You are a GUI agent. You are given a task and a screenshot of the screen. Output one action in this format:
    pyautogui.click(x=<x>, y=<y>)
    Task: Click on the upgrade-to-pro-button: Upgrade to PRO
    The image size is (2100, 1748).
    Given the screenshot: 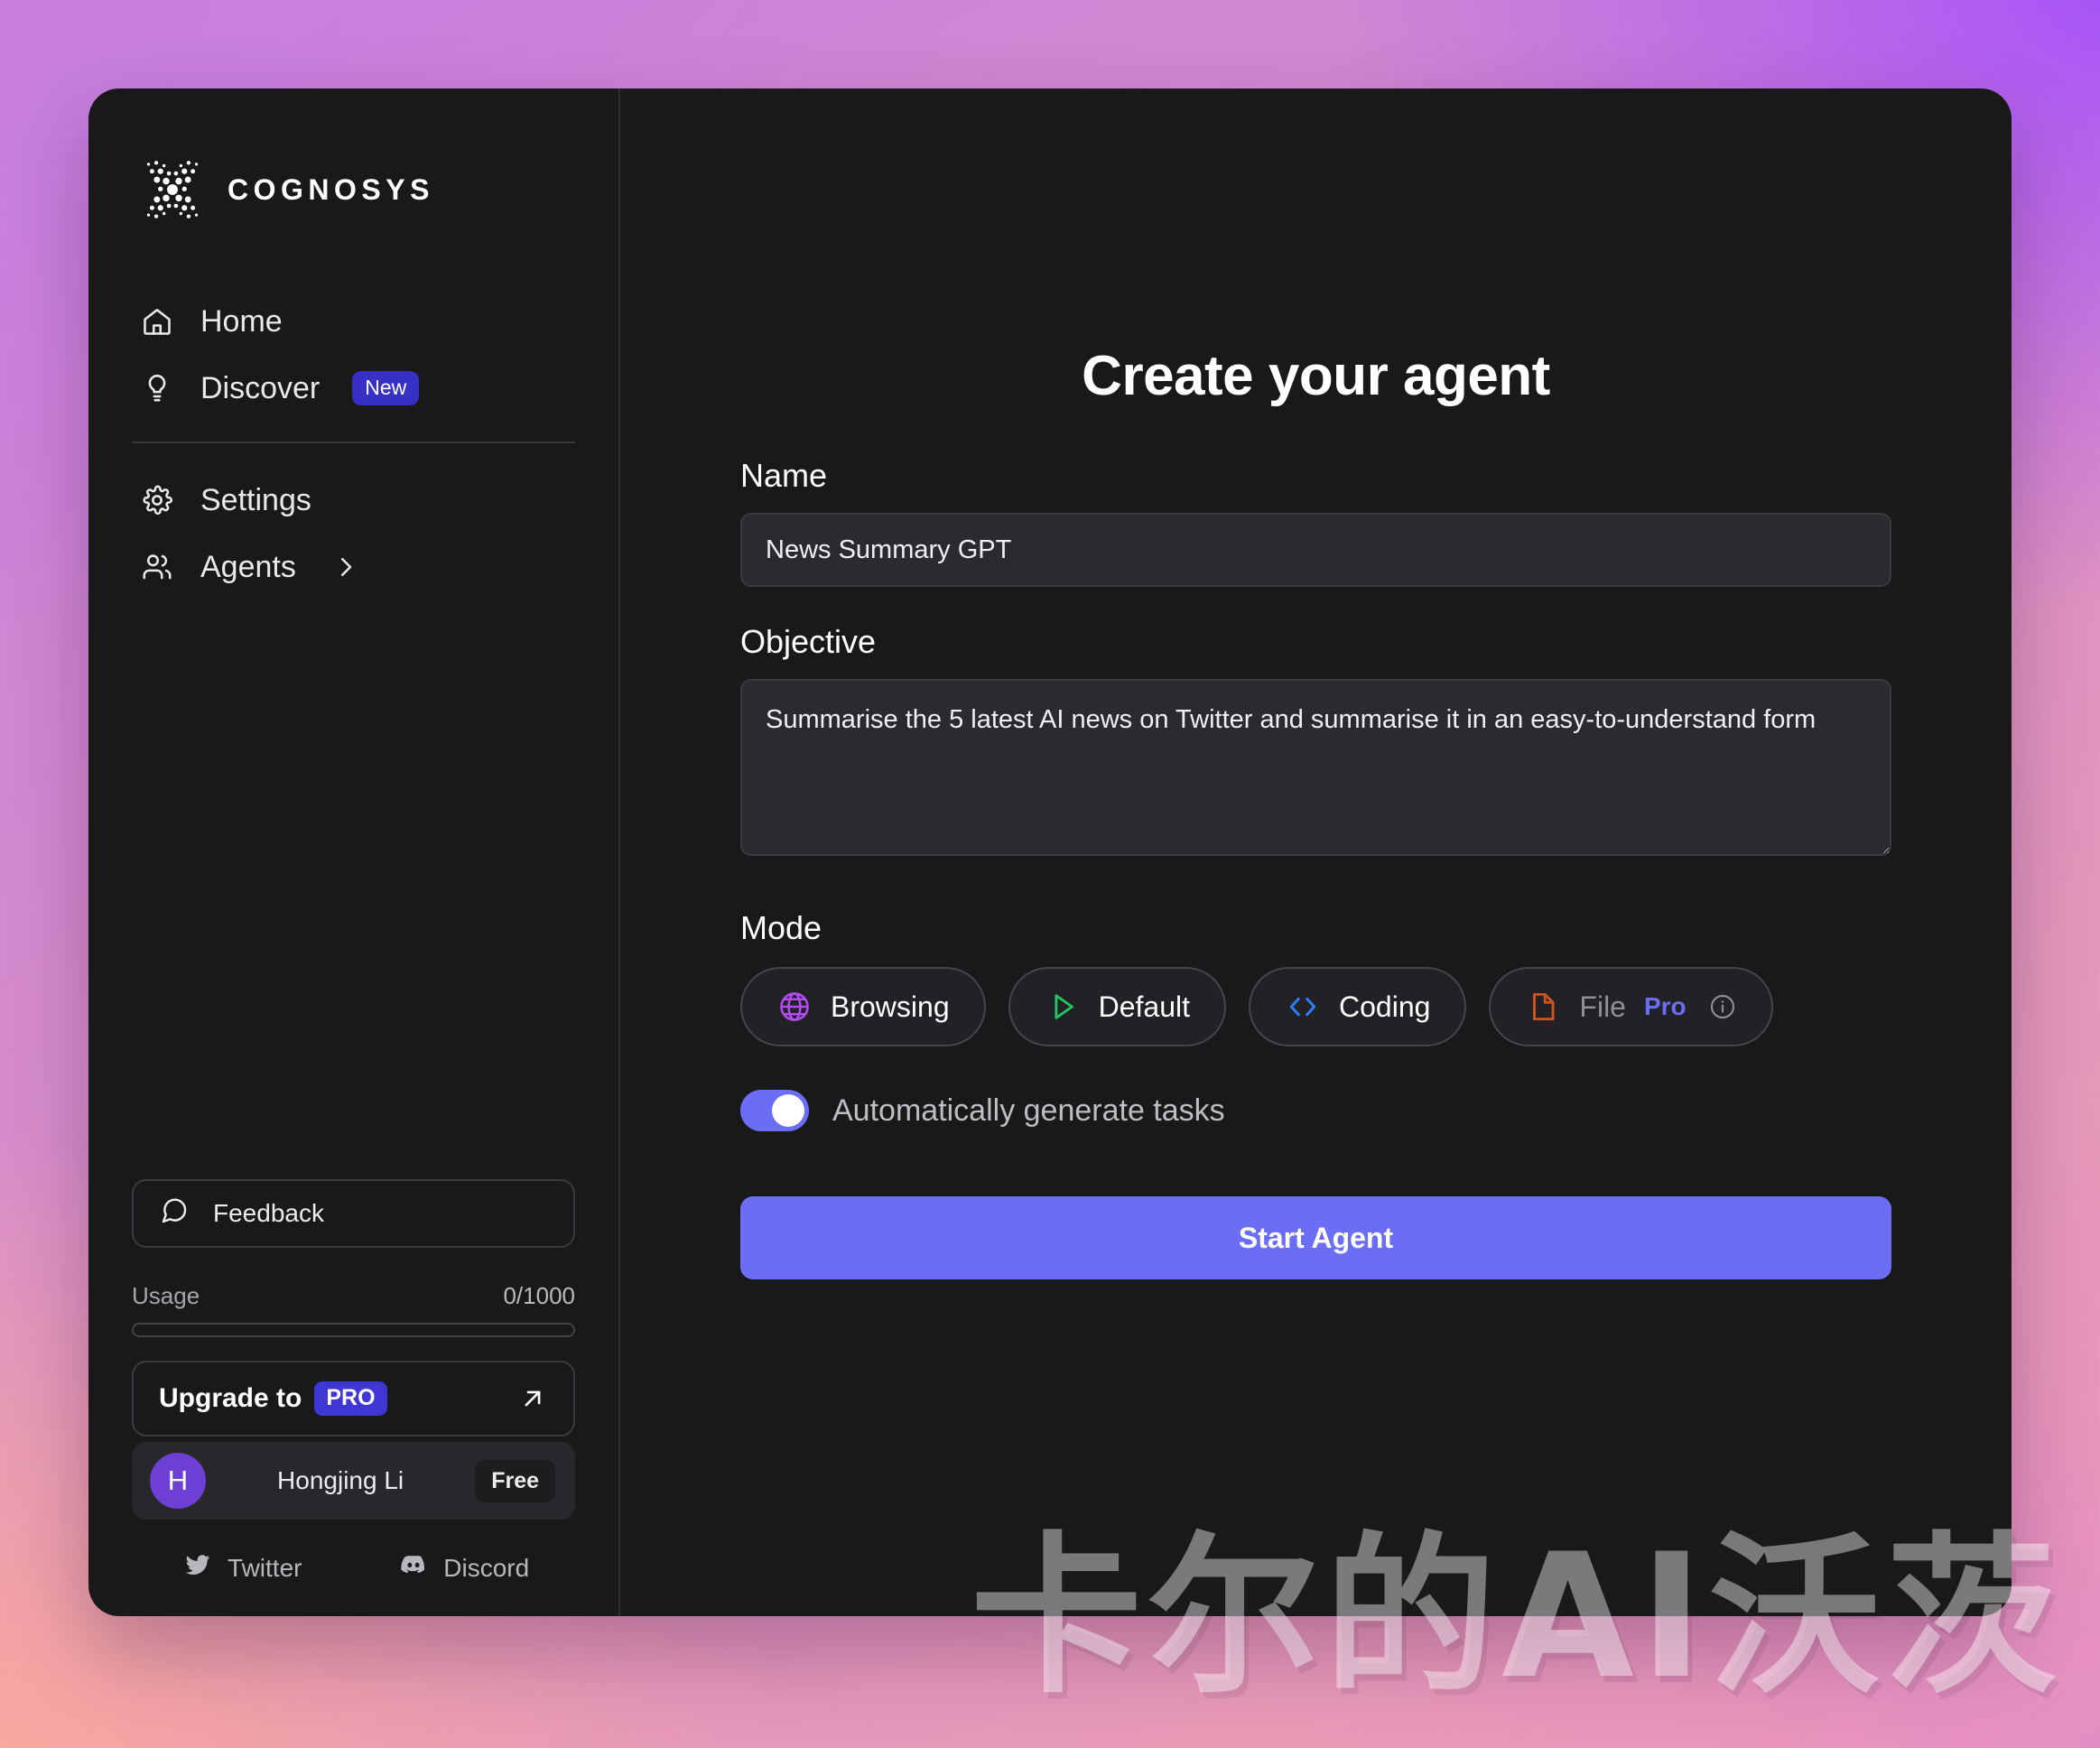 What is the action you would take?
    pyautogui.click(x=353, y=1399)
    